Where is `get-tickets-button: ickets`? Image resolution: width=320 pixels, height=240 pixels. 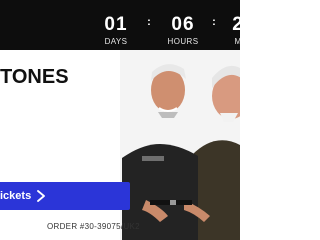 get-tickets-button: ickets is located at coordinates (65, 196).